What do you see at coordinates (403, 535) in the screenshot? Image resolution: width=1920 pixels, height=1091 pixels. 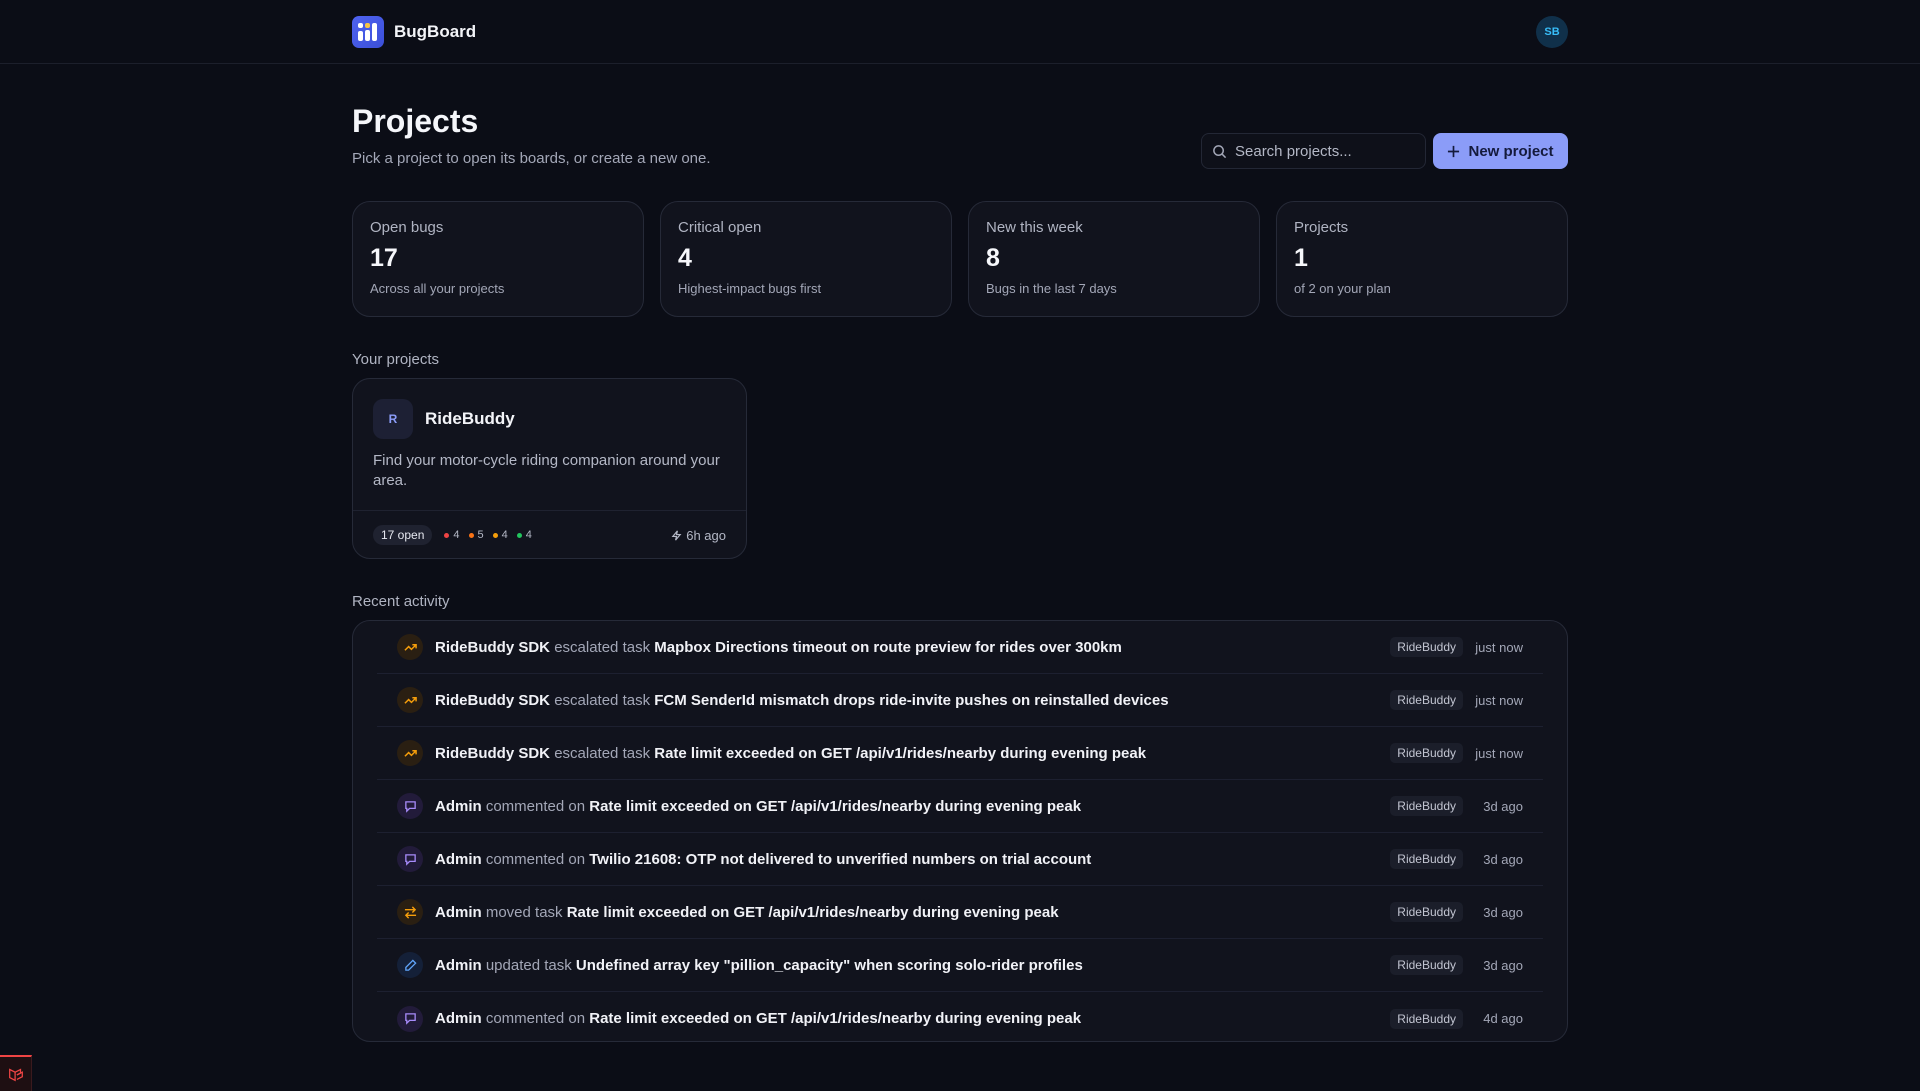 I see `open-count-badge: 17 open` at bounding box center [403, 535].